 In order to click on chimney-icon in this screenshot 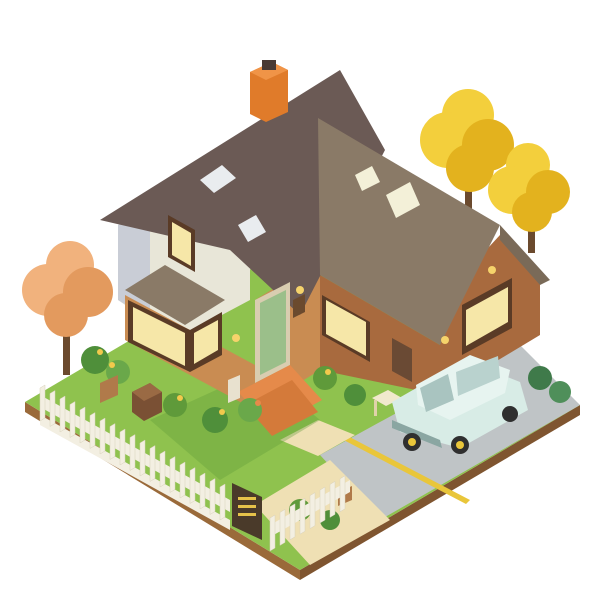, I will do `click(269, 91)`.